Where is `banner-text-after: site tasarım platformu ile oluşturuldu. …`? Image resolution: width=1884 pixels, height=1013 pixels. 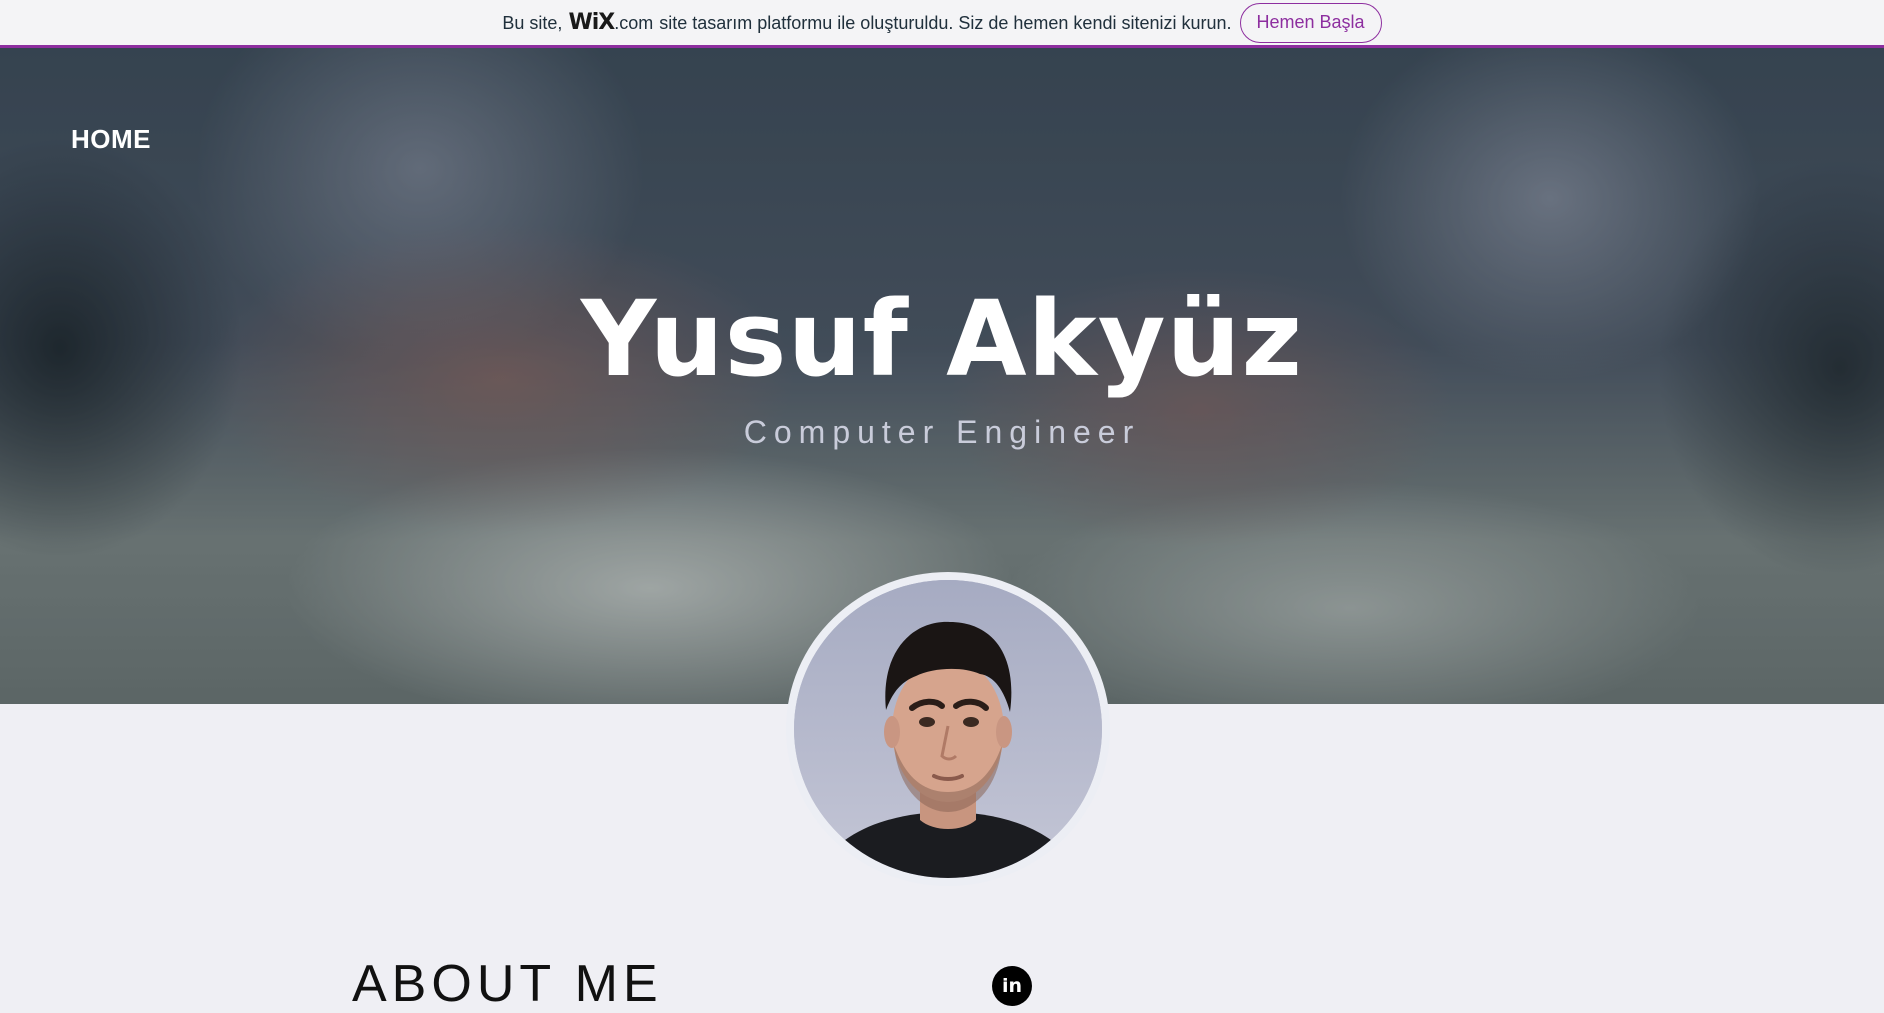 banner-text-after: site tasarım platformu ile oluşturuldu. … is located at coordinates (945, 23).